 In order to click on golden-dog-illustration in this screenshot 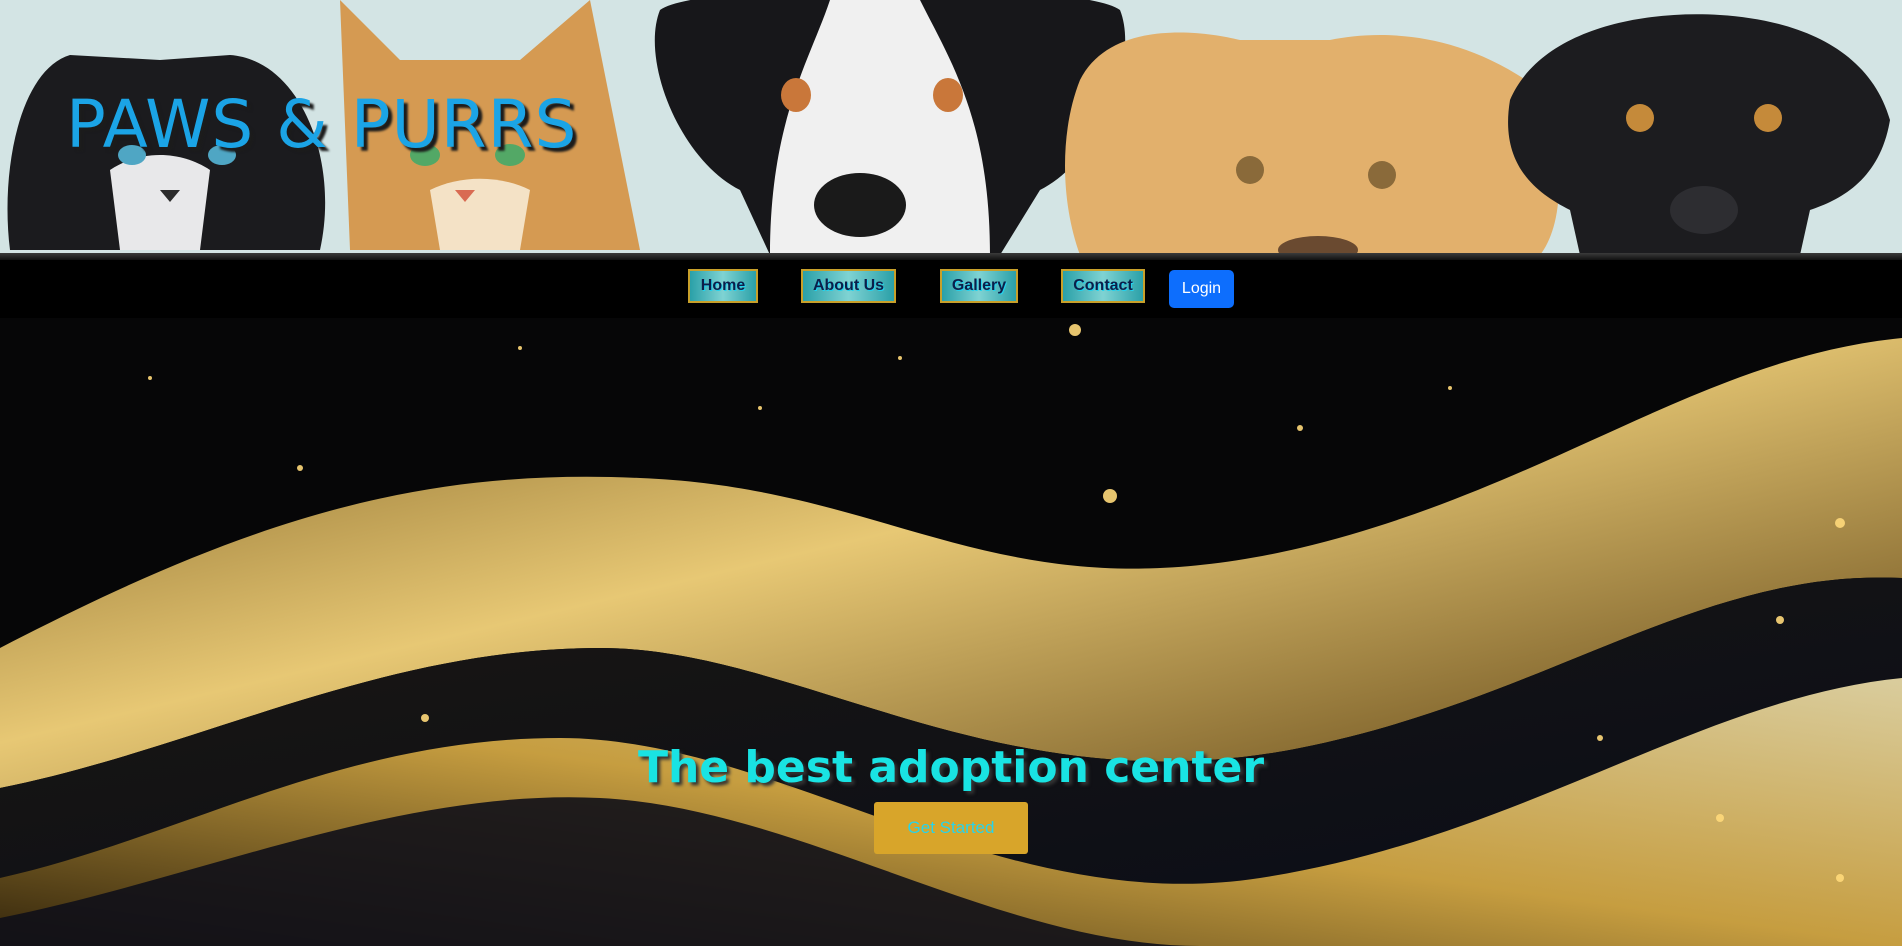, I will do `click(1312, 146)`.